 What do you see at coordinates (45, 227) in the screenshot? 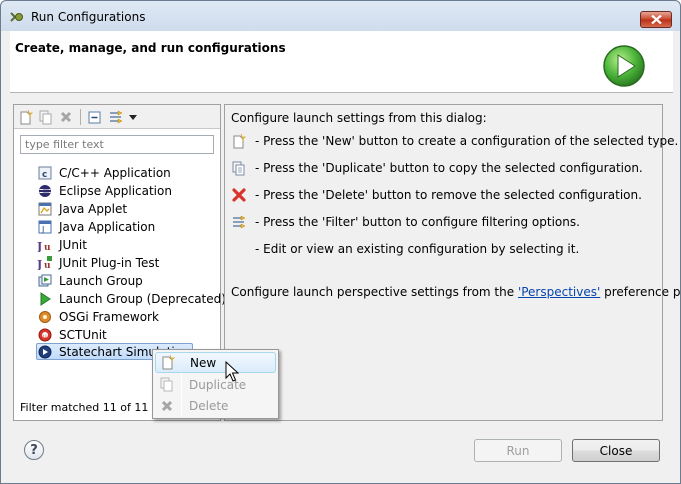
I see `java-app-icon: J` at bounding box center [45, 227].